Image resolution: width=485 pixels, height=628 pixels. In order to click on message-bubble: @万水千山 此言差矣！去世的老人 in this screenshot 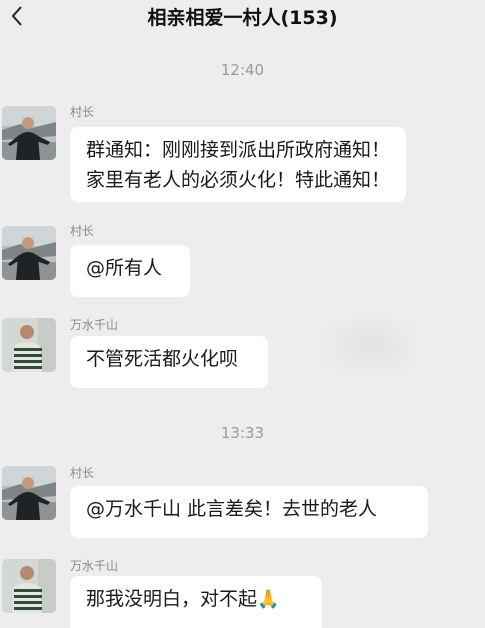, I will do `click(249, 512)`.